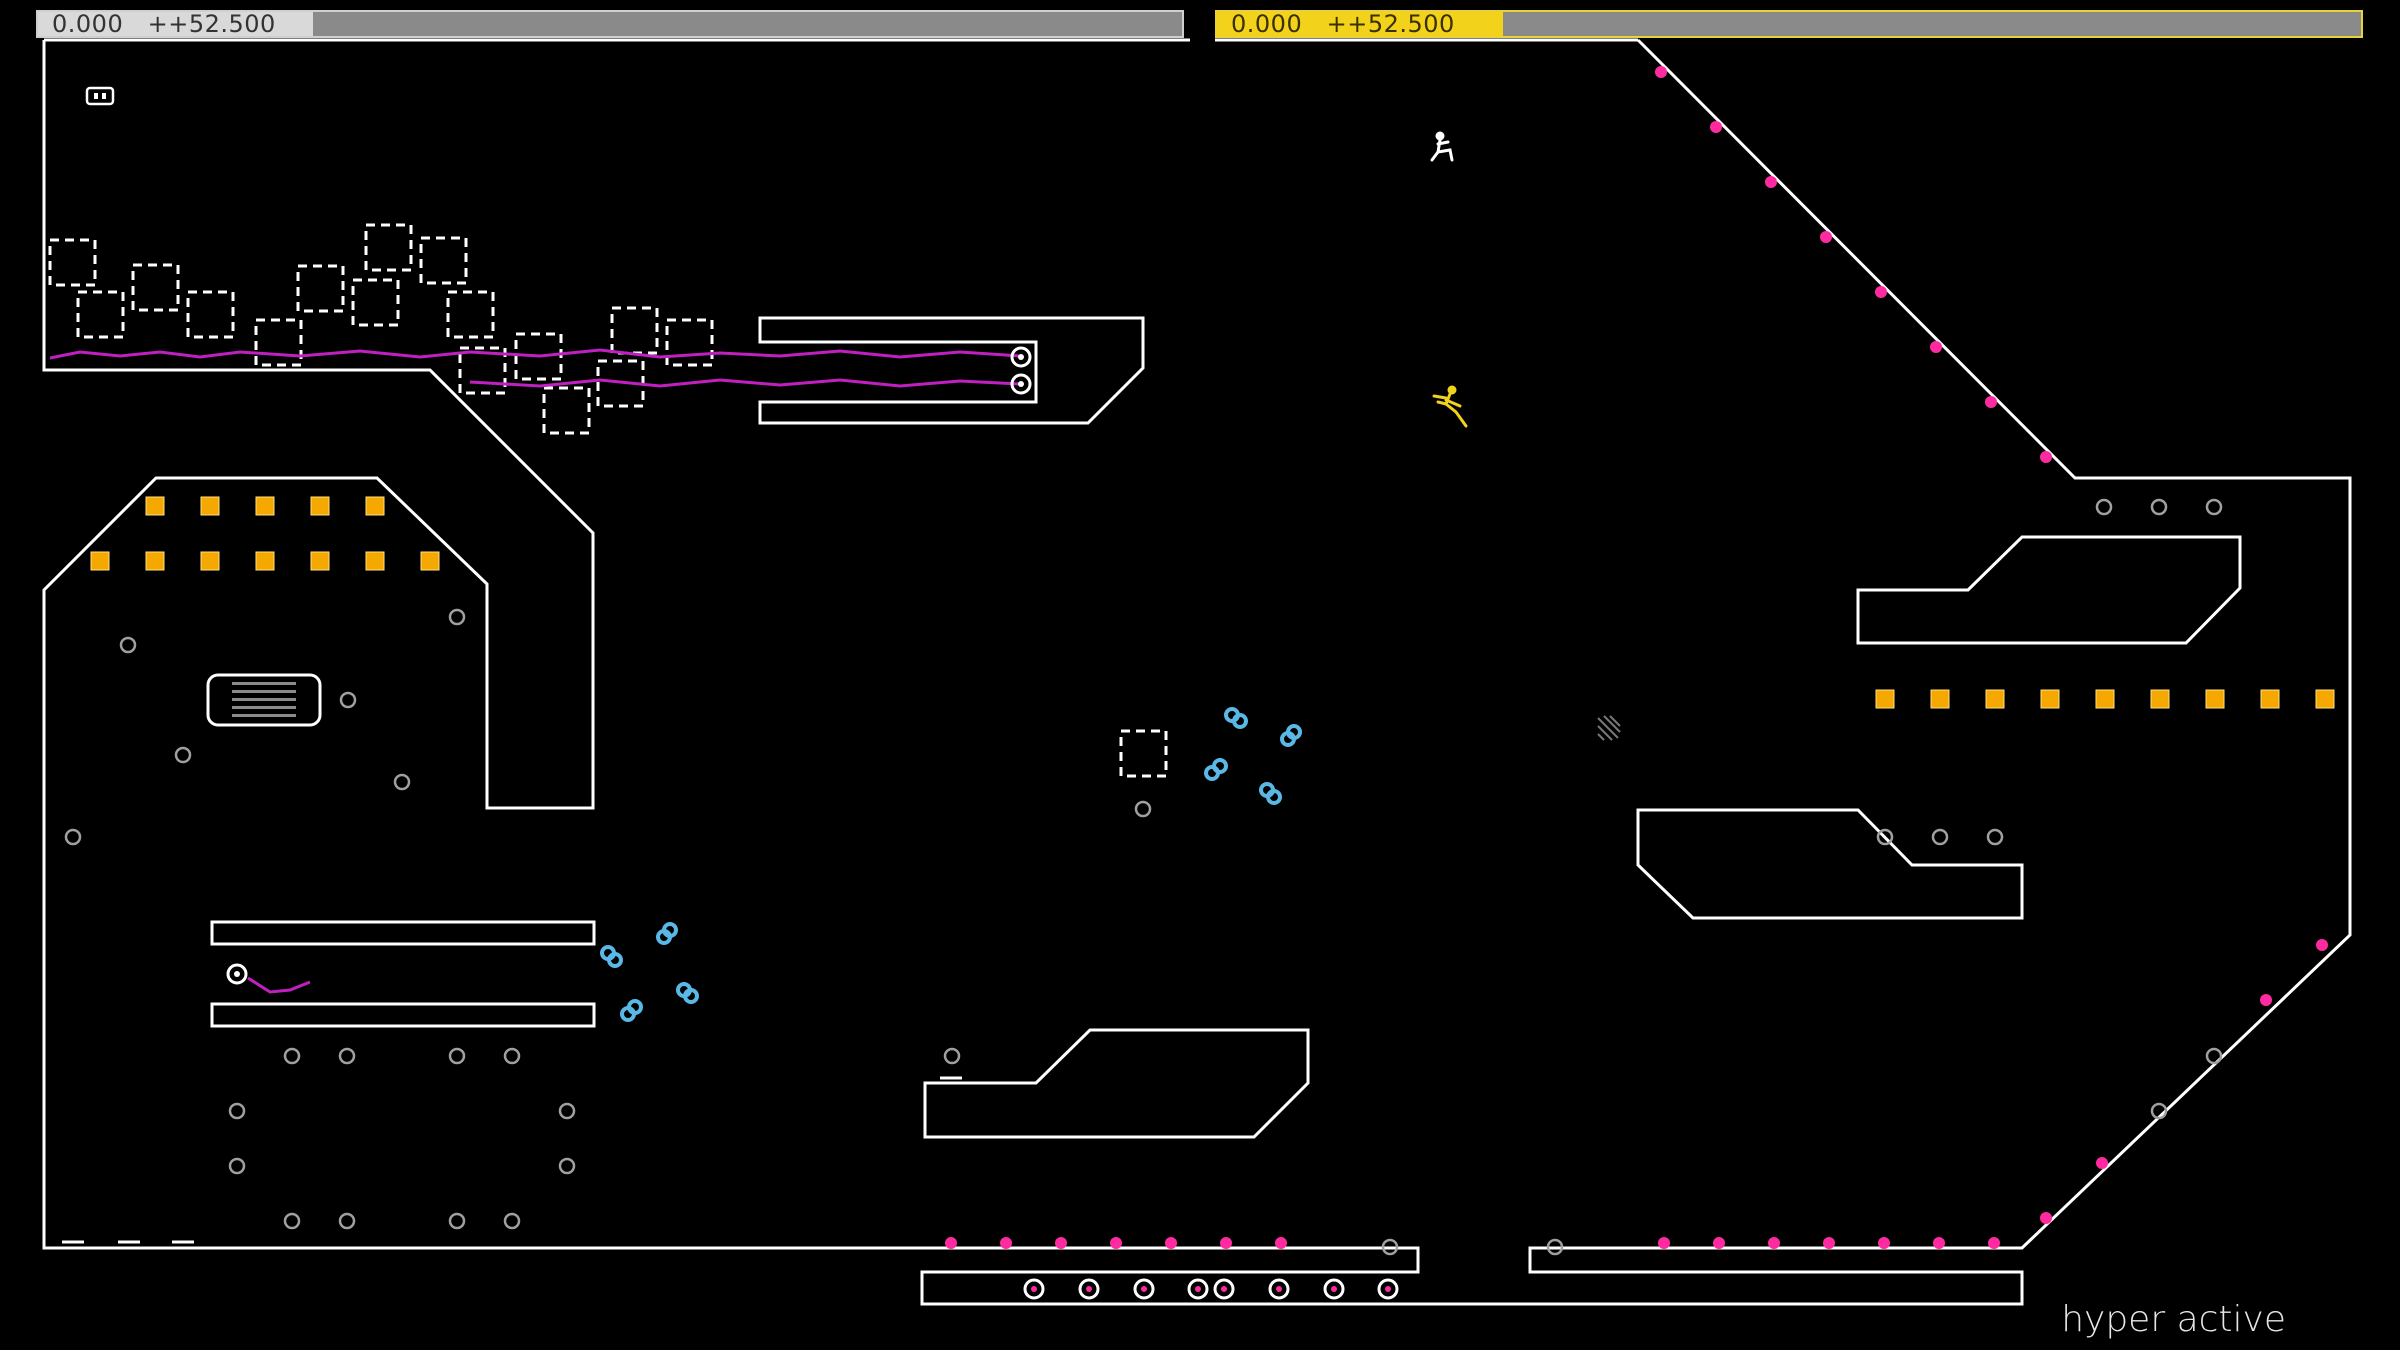 This screenshot has height=1350, width=2400. I want to click on ninja-player2-icon, so click(1450, 406).